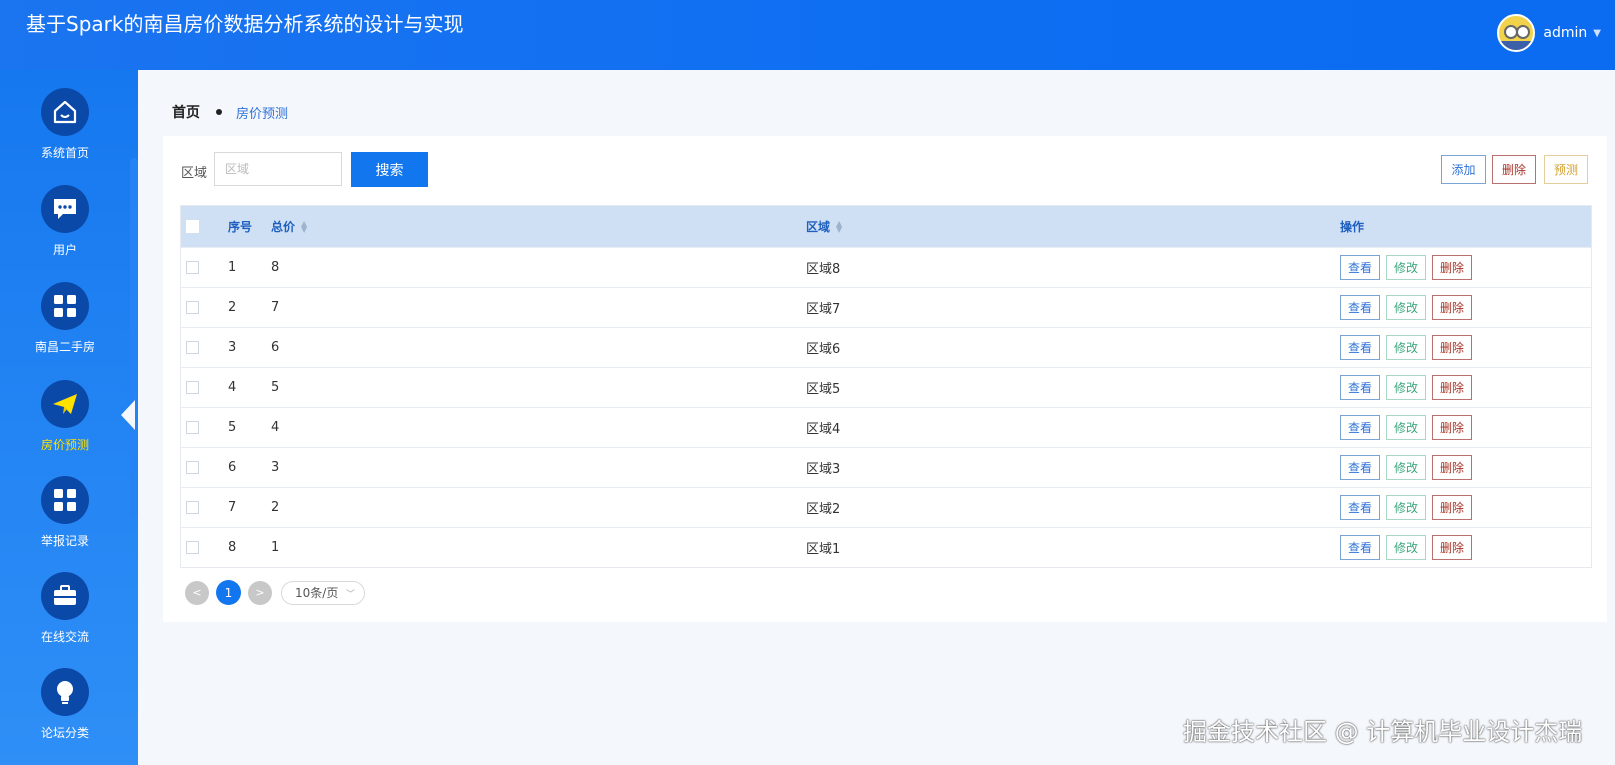 This screenshot has width=1615, height=765. What do you see at coordinates (886, 547) in the screenshot?
I see `table-row: 8 1 区域1 查看 修改 删除` at bounding box center [886, 547].